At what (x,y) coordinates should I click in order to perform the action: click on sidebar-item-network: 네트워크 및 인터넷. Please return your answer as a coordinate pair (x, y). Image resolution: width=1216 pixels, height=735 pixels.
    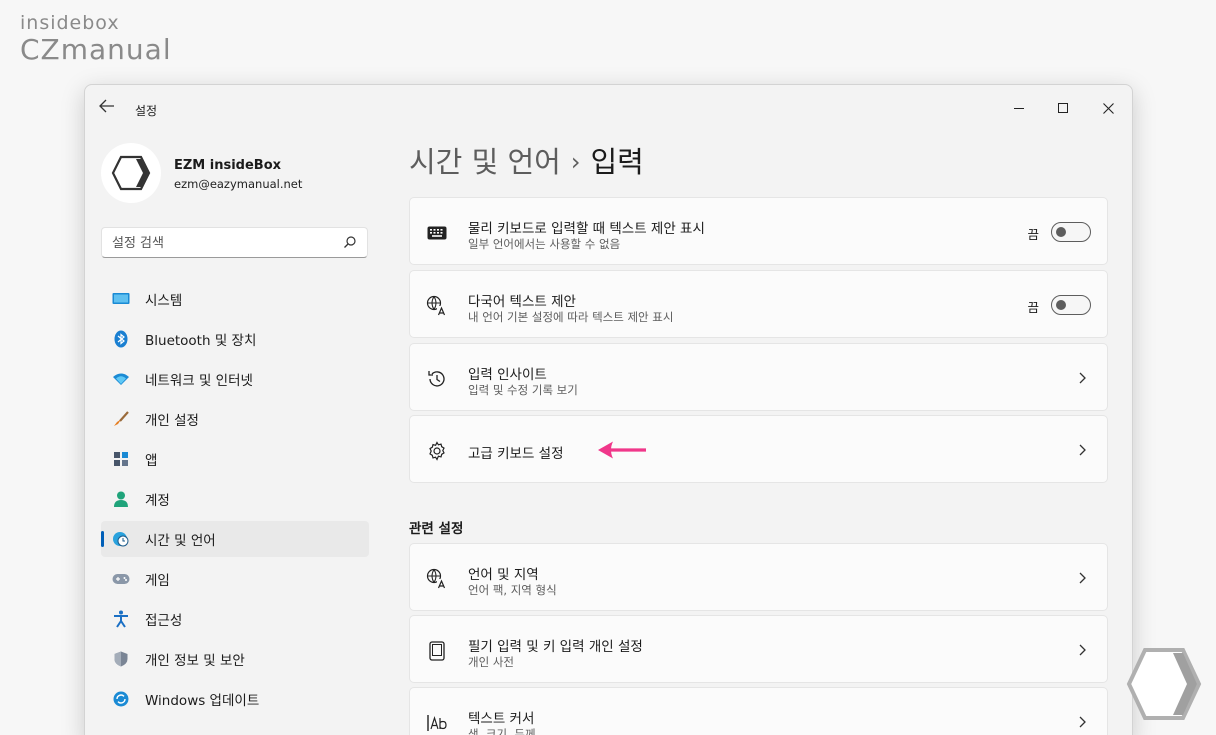
    Looking at the image, I should click on (235, 379).